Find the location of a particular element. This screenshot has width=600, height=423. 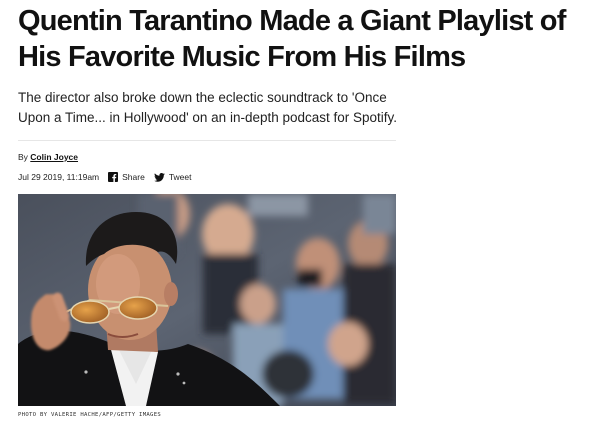

byline-prefix: By is located at coordinates (23, 157).